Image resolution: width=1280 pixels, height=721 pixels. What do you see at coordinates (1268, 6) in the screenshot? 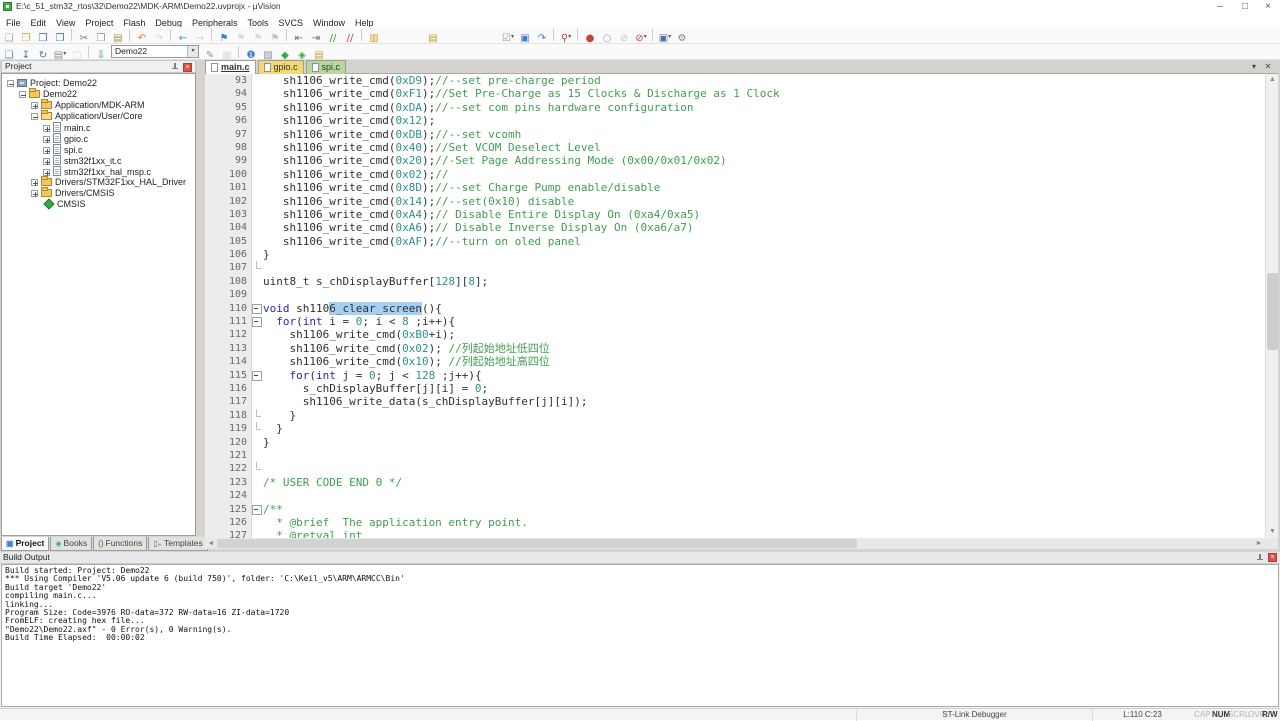
I see `close-icon: ×` at bounding box center [1268, 6].